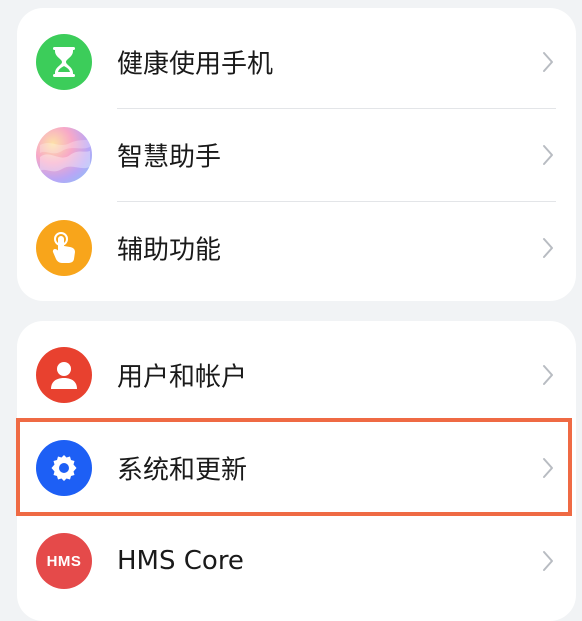 The image size is (582, 621). I want to click on hand-tap-icon, so click(64, 248).